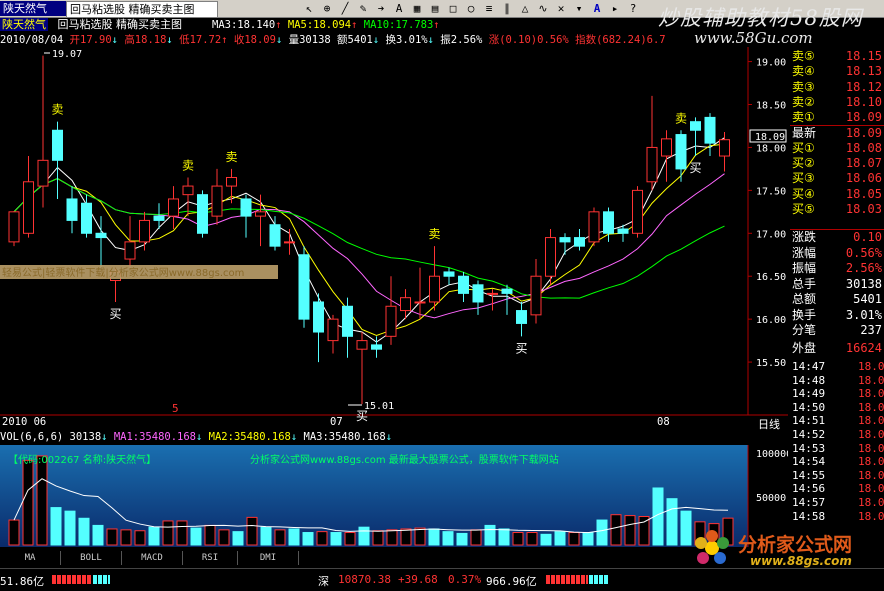 Image resolution: width=884 pixels, height=591 pixels. Describe the element at coordinates (863, 178) in the screenshot. I see `order-book-price: 18.06` at that location.